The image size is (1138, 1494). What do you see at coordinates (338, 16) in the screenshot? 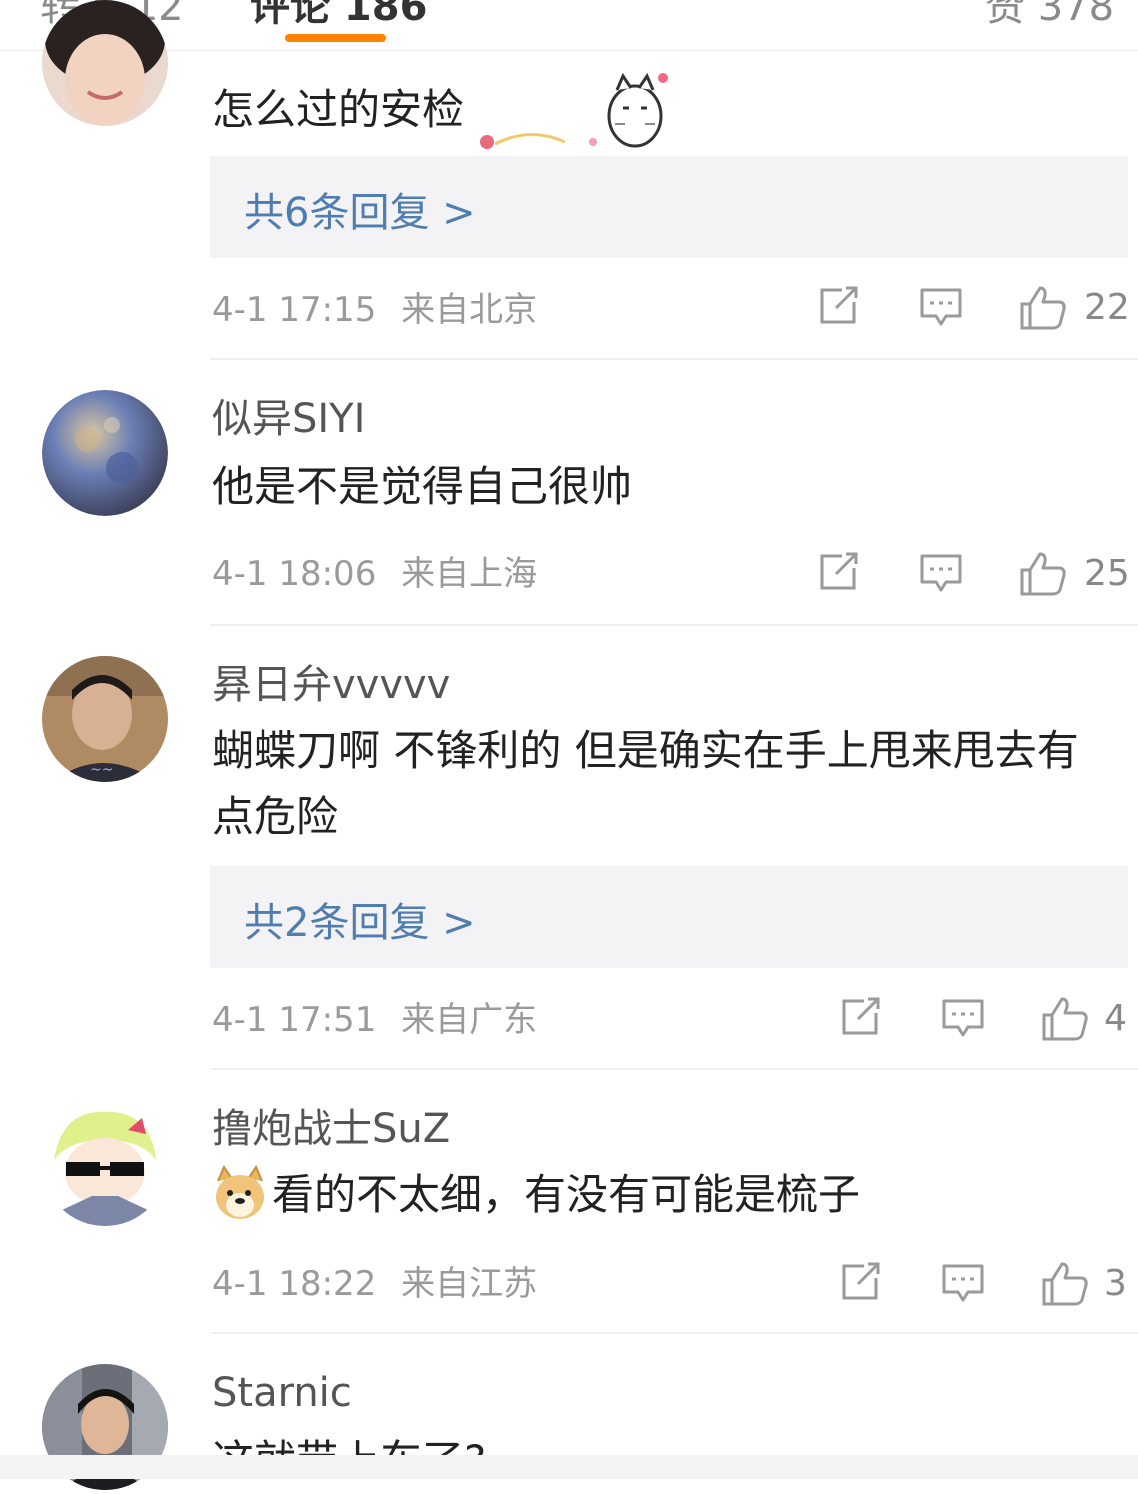
I see `tab-comments: 评论 186` at bounding box center [338, 16].